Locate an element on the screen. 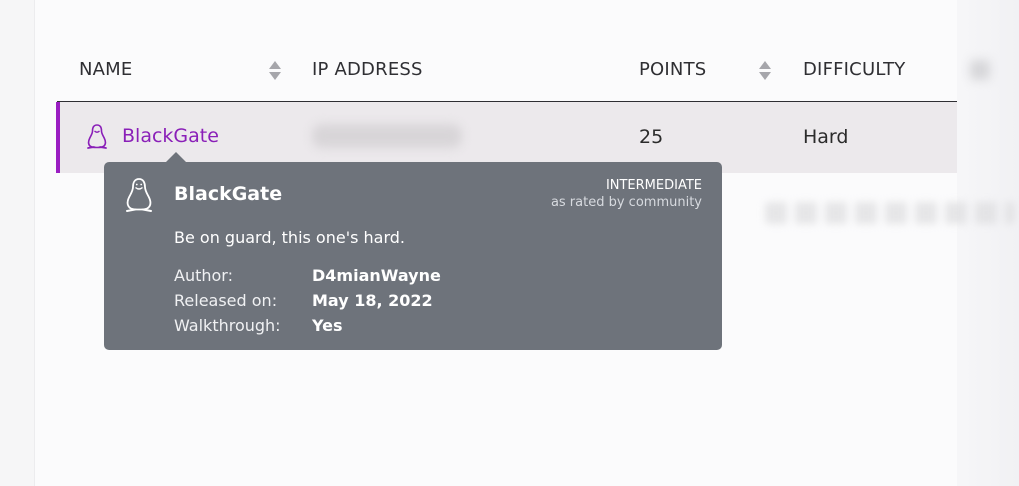 The width and height of the screenshot is (1019, 486). walkthrough-label: Walkthrough: is located at coordinates (227, 325).